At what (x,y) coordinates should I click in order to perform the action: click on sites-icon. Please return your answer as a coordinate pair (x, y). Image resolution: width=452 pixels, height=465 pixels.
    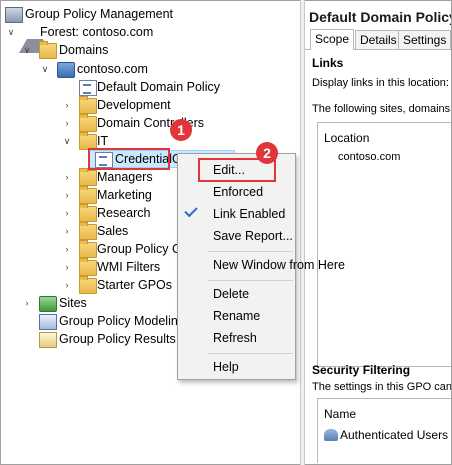
    Looking at the image, I should click on (48, 304).